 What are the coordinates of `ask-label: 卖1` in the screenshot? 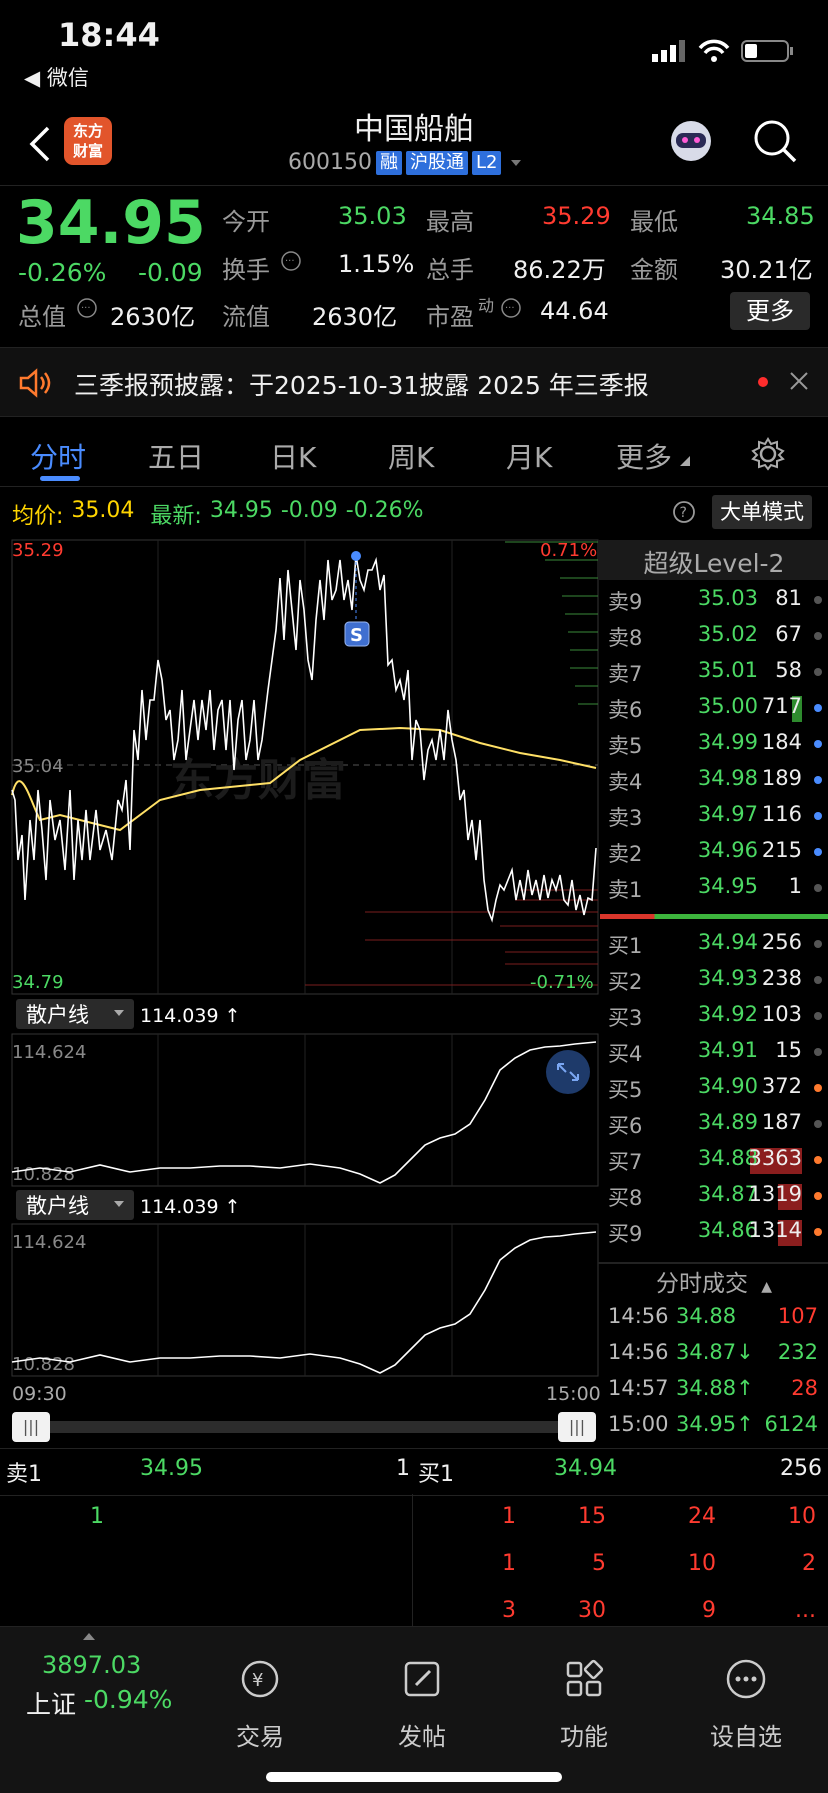 It's located at (625, 890).